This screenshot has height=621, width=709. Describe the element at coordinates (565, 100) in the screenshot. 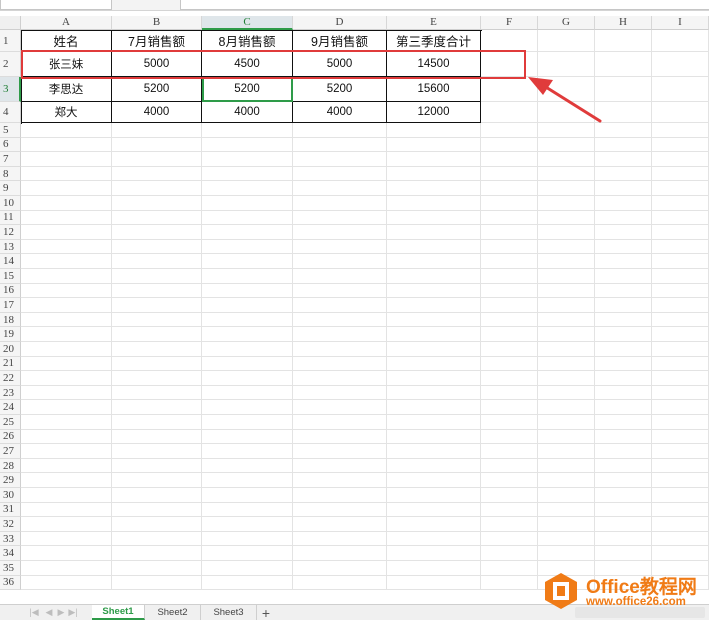

I see `annotation-arrow-icon` at that location.